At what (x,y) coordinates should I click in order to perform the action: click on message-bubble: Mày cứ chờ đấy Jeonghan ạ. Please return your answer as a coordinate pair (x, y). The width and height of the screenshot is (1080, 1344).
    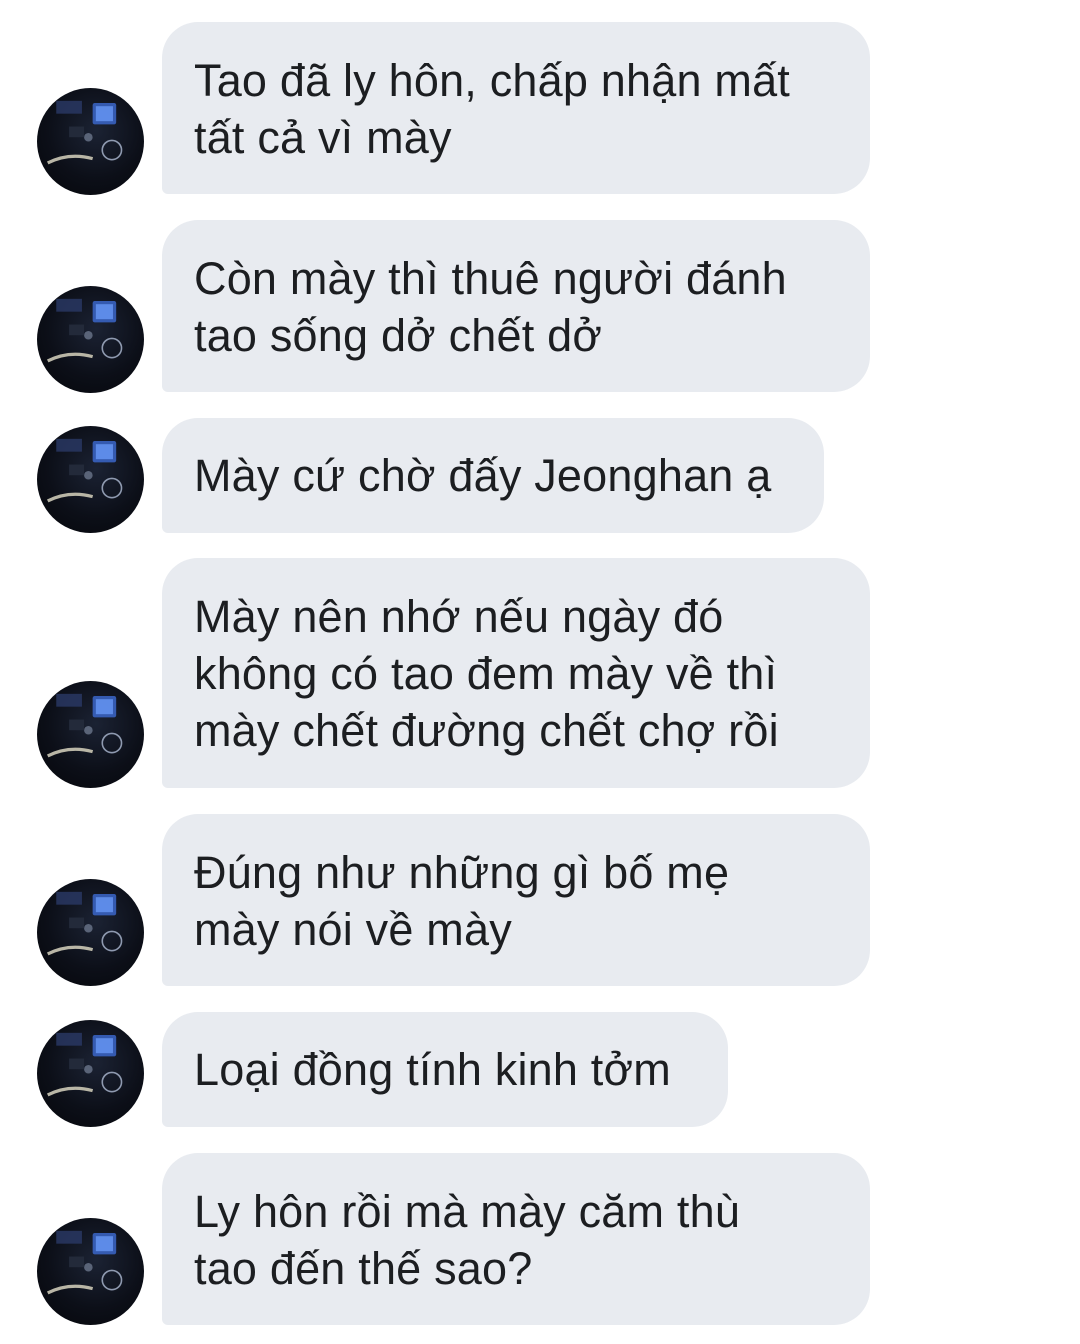
    Looking at the image, I should click on (493, 475).